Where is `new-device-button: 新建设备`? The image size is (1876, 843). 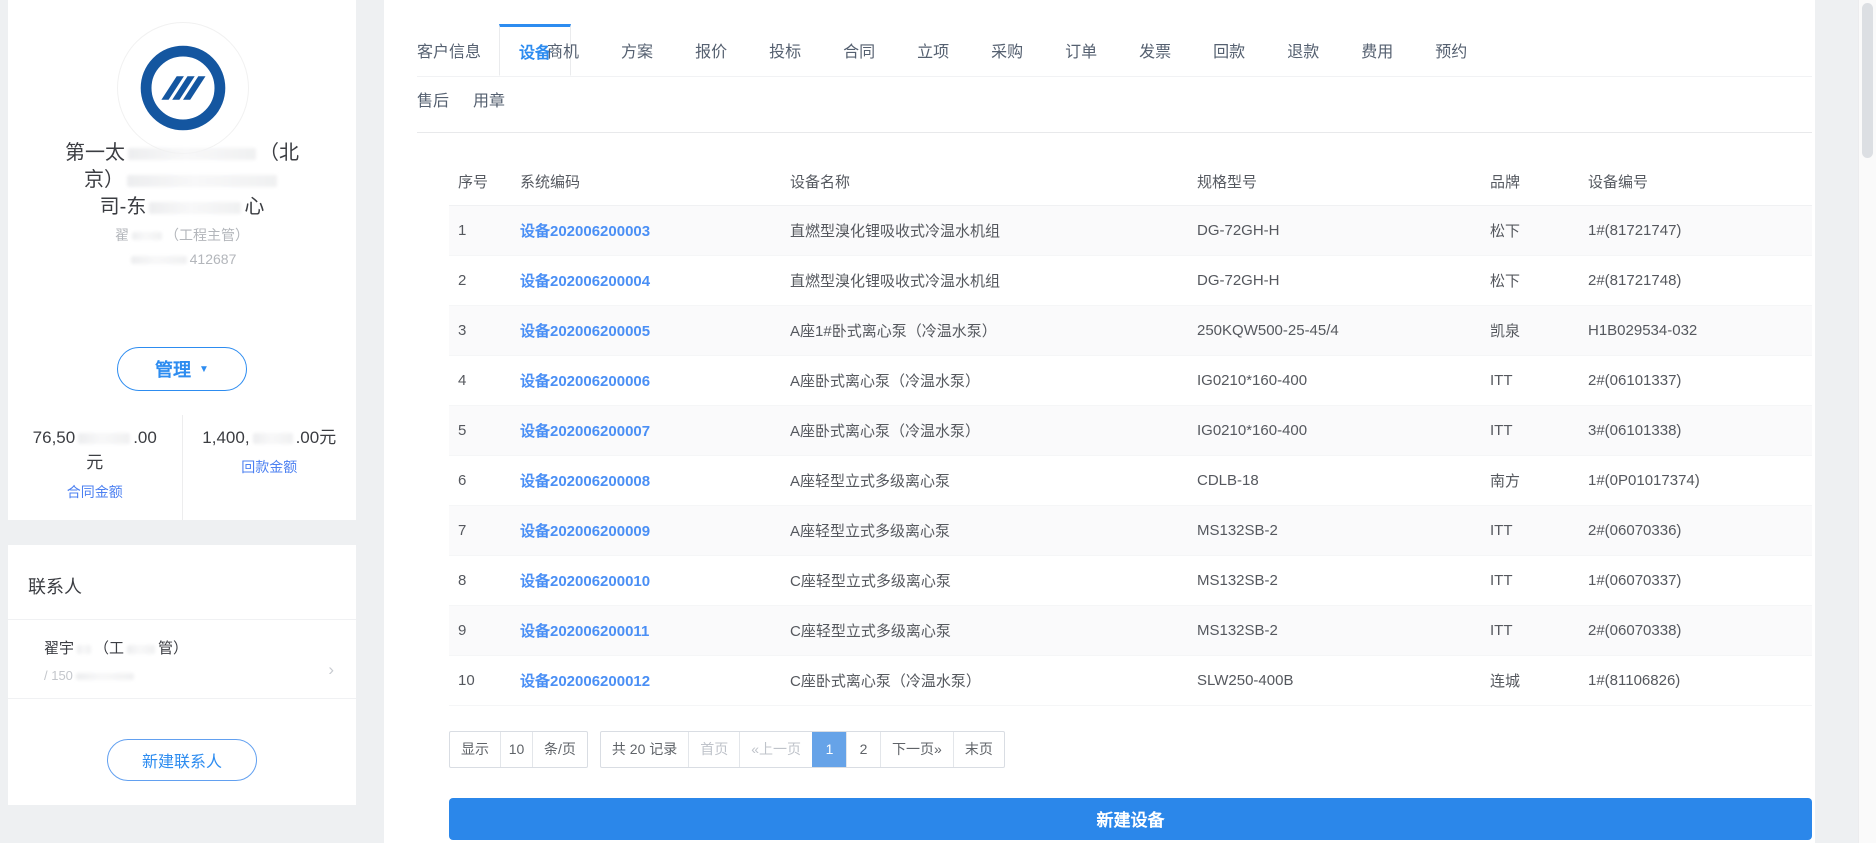 new-device-button: 新建设备 is located at coordinates (1130, 818).